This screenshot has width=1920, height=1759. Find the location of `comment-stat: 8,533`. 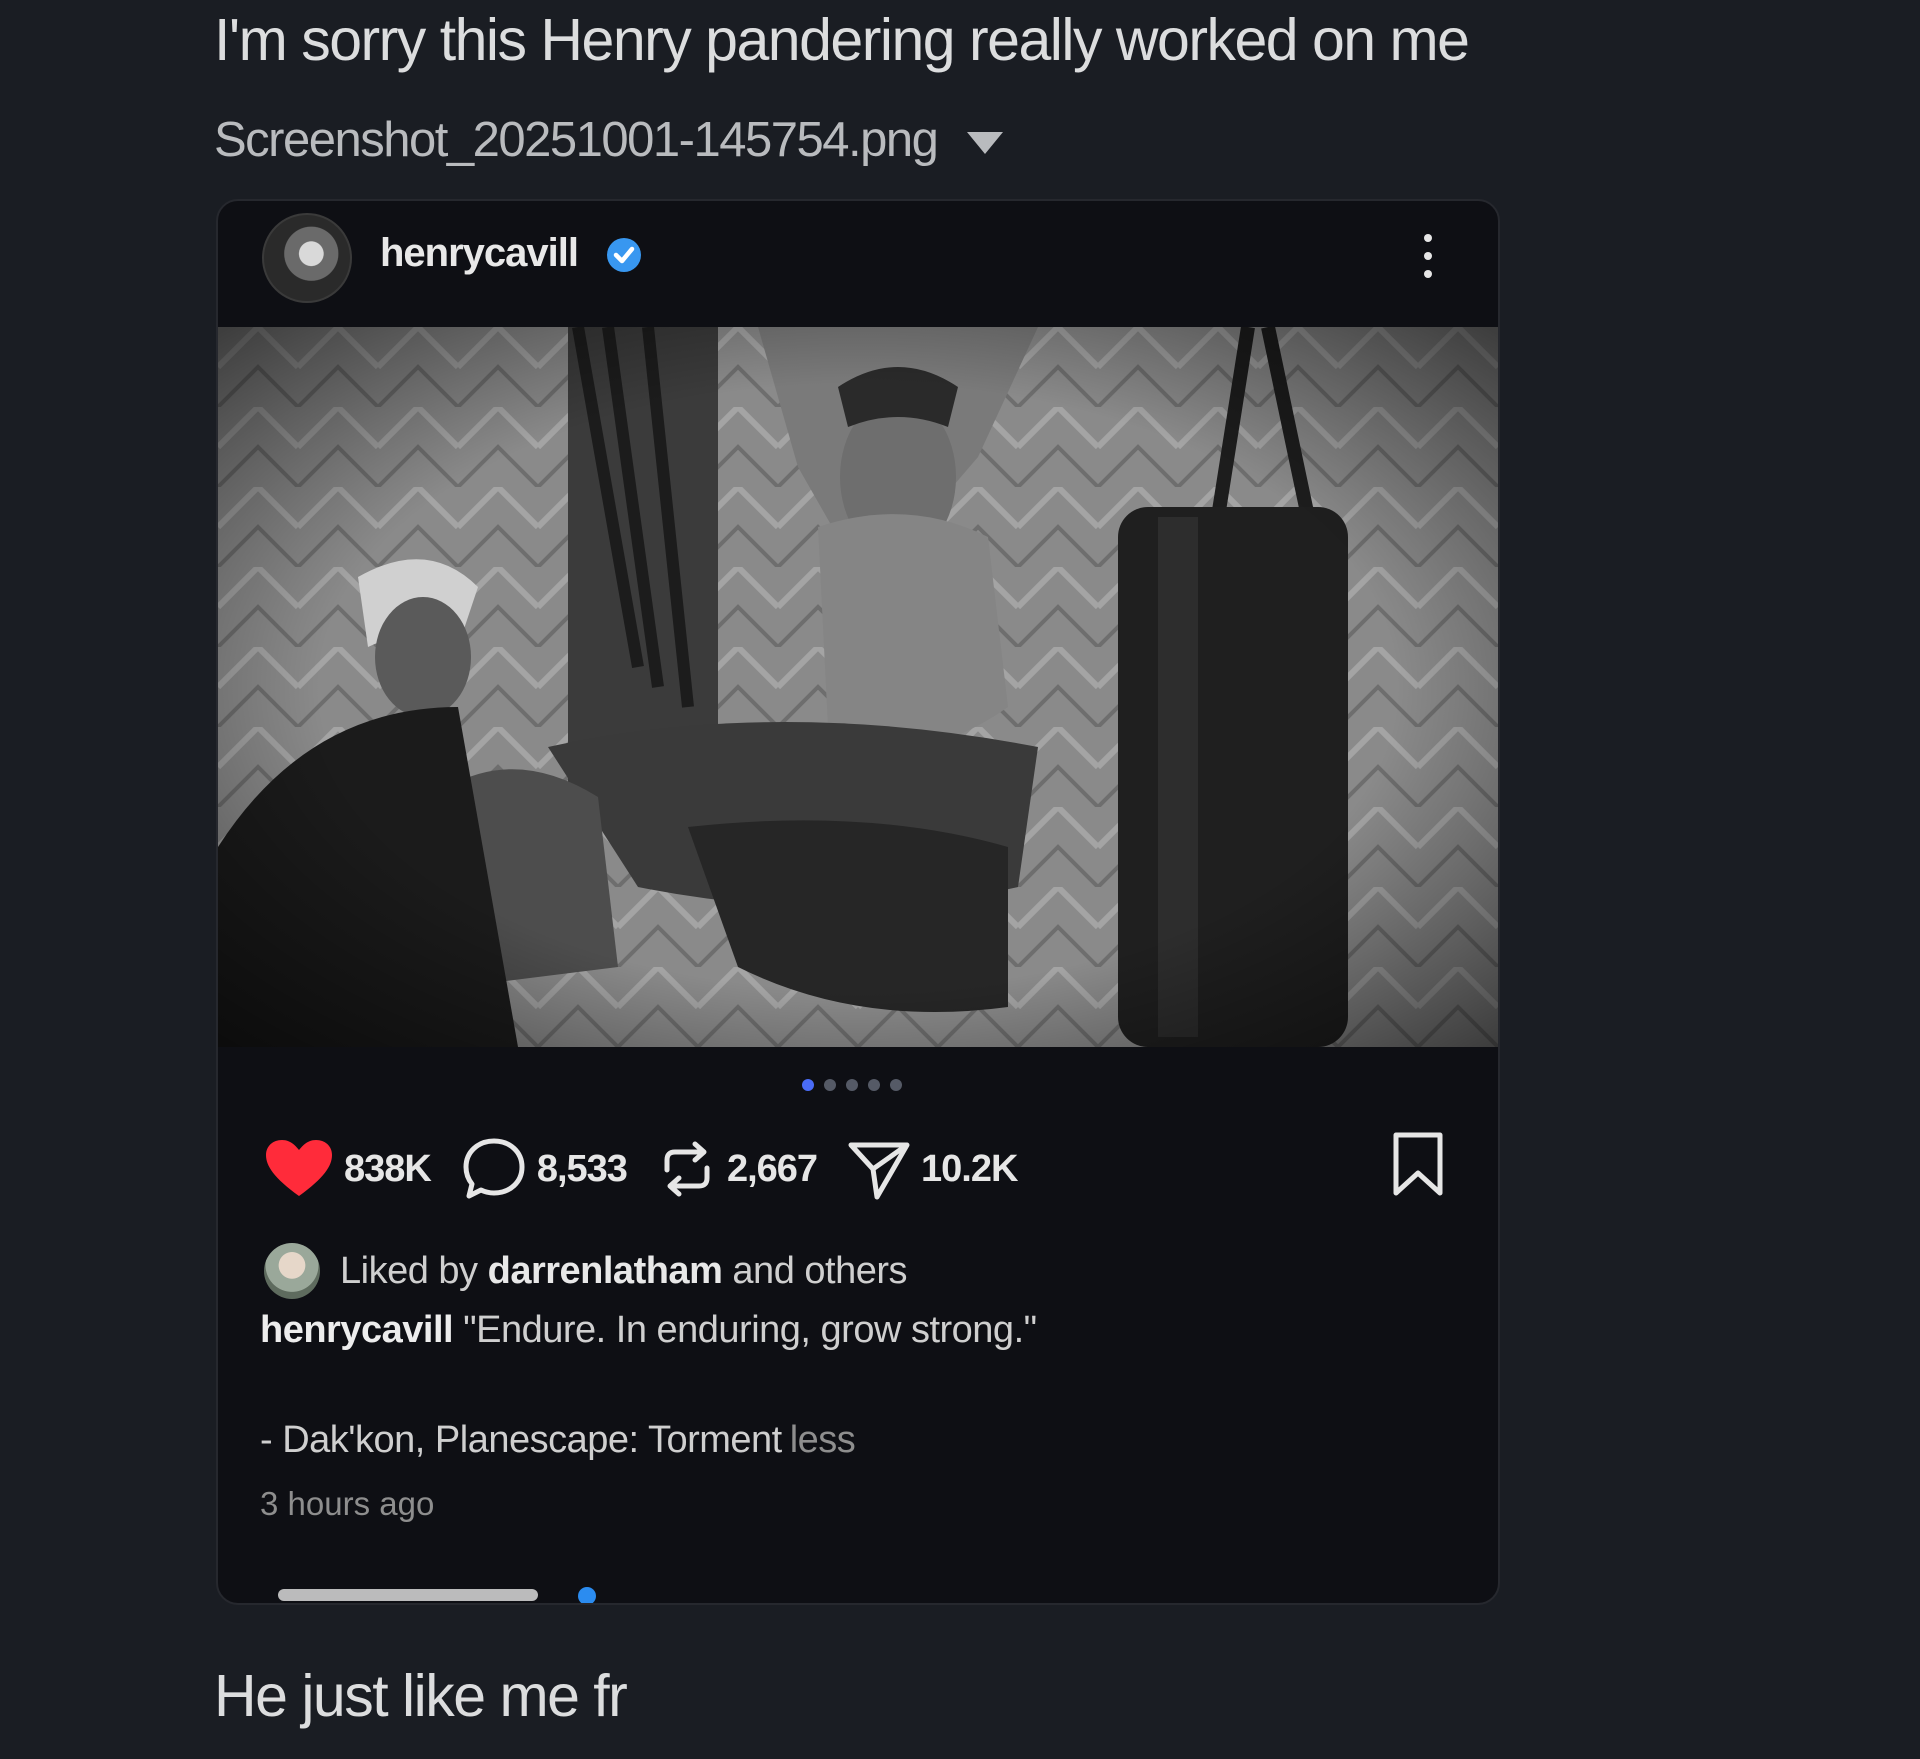

comment-stat: 8,533 is located at coordinates (544, 1169).